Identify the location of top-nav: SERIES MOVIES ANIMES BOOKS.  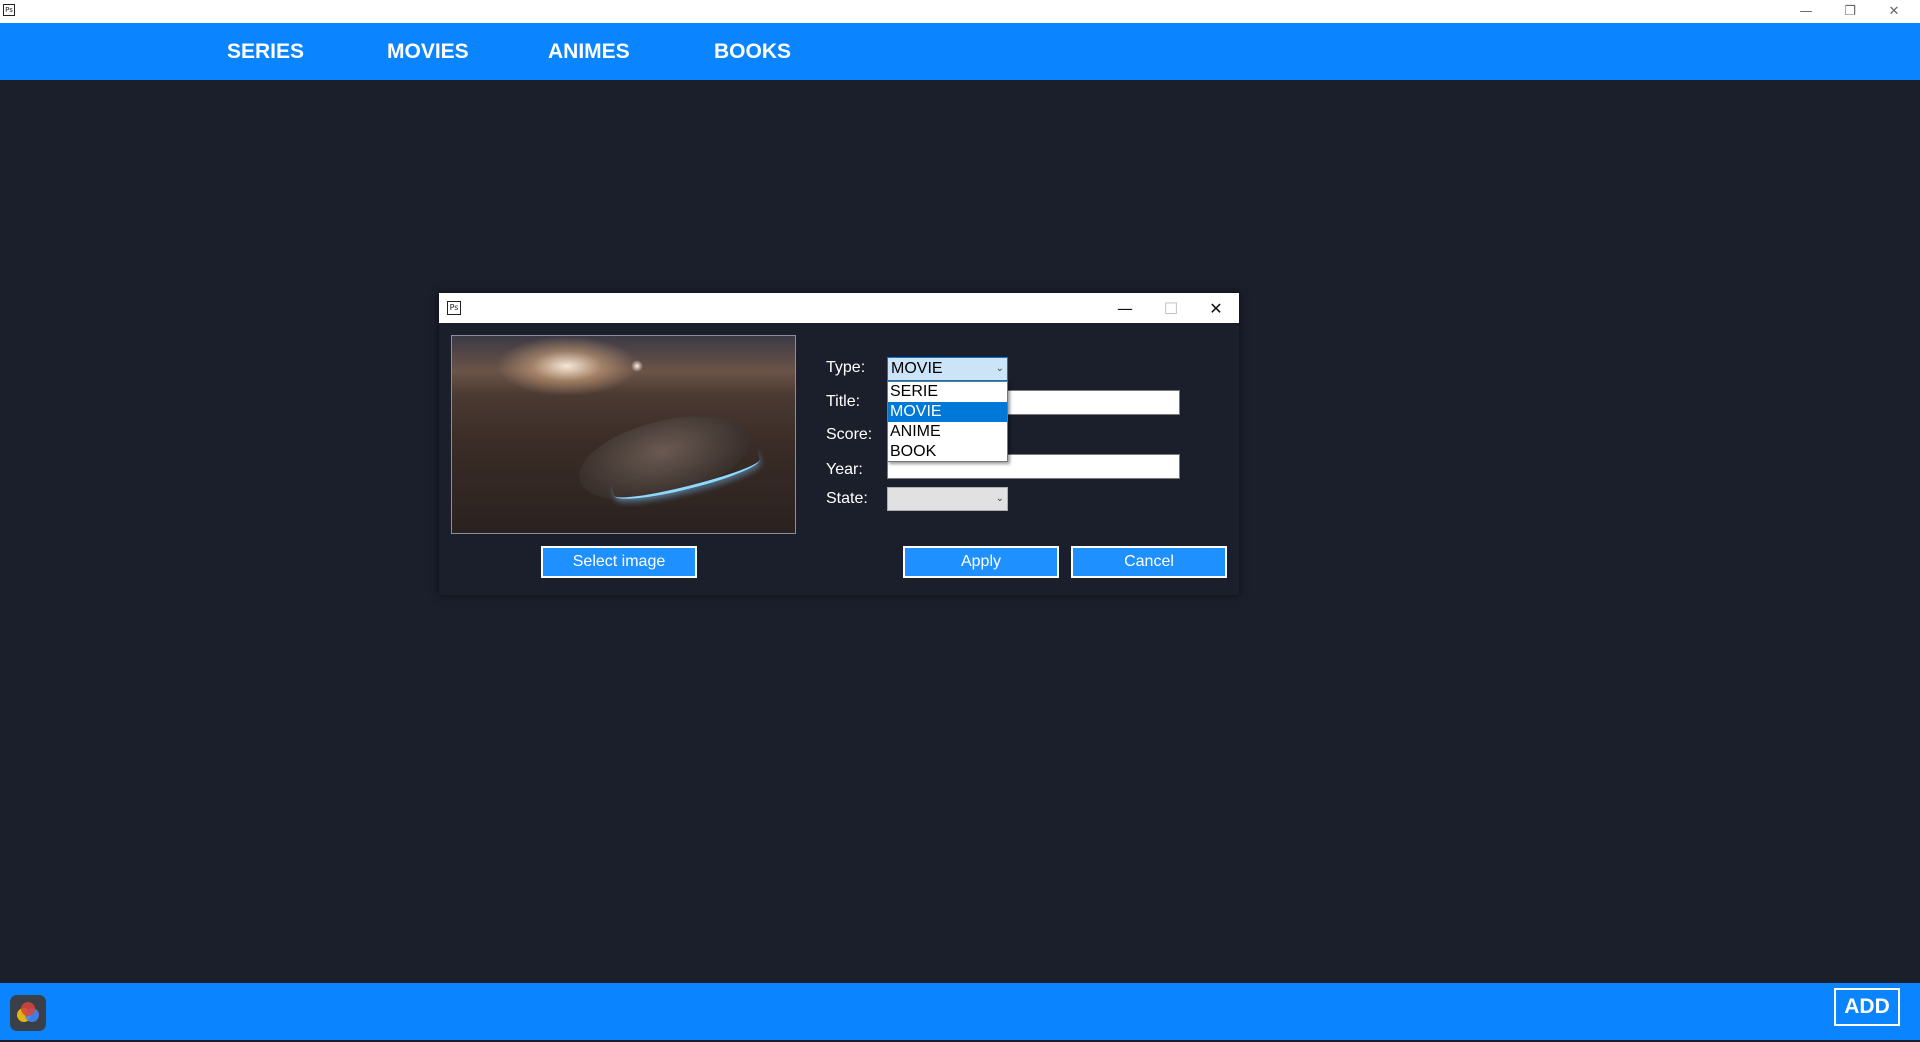
(960, 51).